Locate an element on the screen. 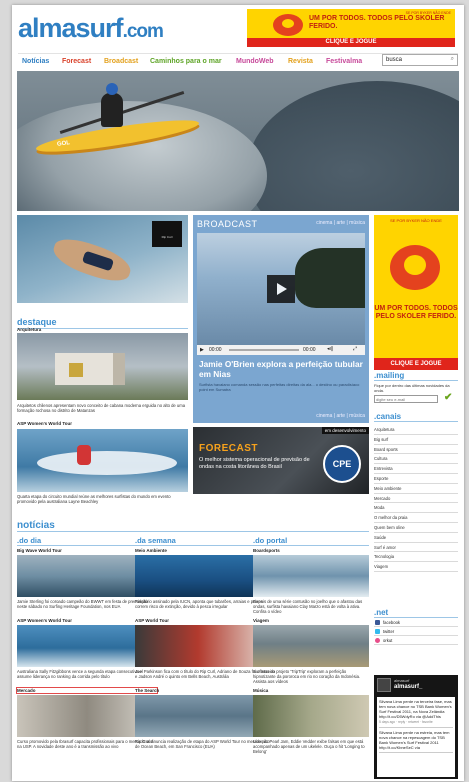 Image resolution: width=469 pixels, height=782 pixels. canal-item: Meio ambiente is located at coordinates (416, 489).